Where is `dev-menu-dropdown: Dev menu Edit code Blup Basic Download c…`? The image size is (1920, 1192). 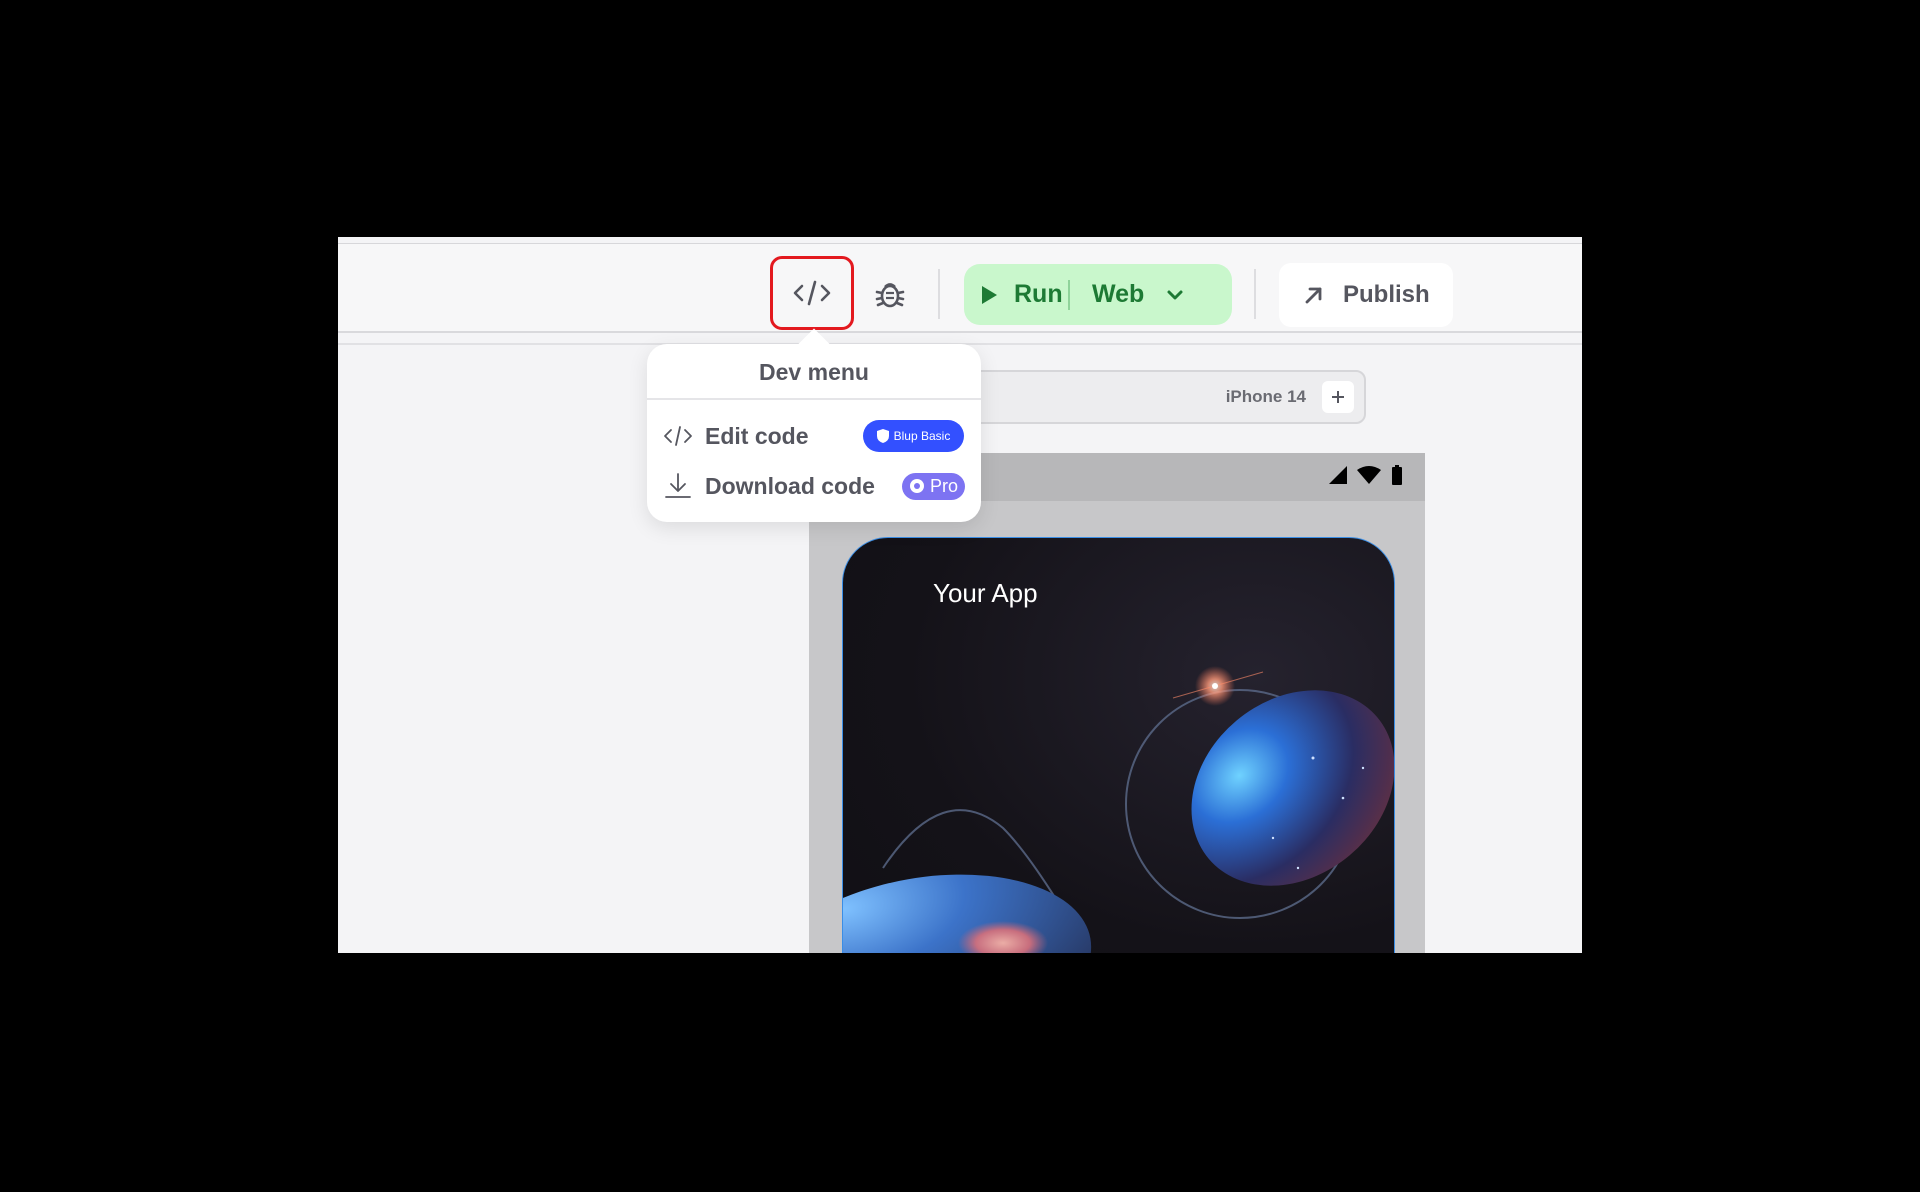
dev-menu-dropdown: Dev menu Edit code Blup Basic Download c… is located at coordinates (814, 425).